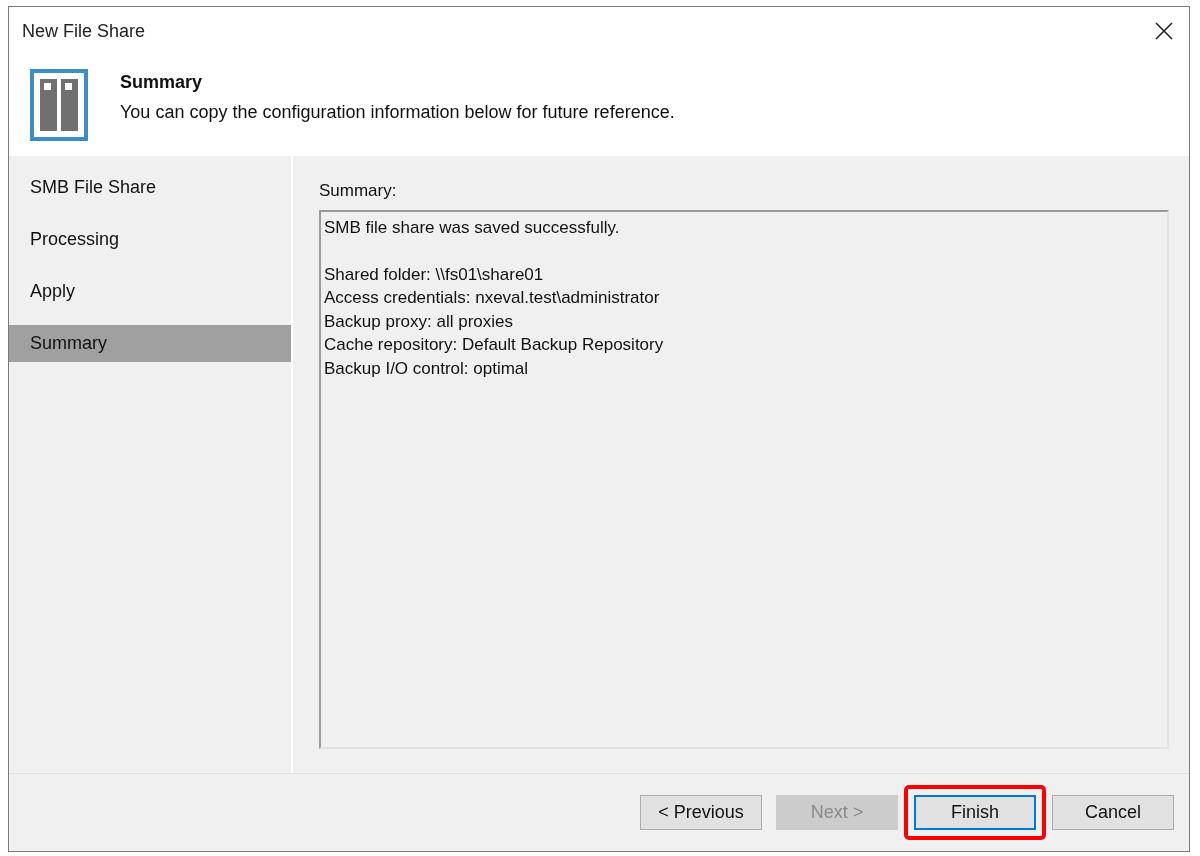  I want to click on step-title: Summary, so click(162, 82).